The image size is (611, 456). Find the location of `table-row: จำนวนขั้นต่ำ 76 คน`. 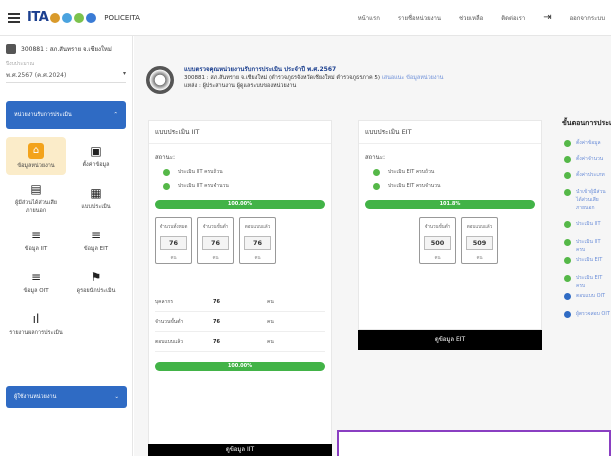

table-row: จำนวนขั้นต่ำ 76 คน is located at coordinates (240, 322).